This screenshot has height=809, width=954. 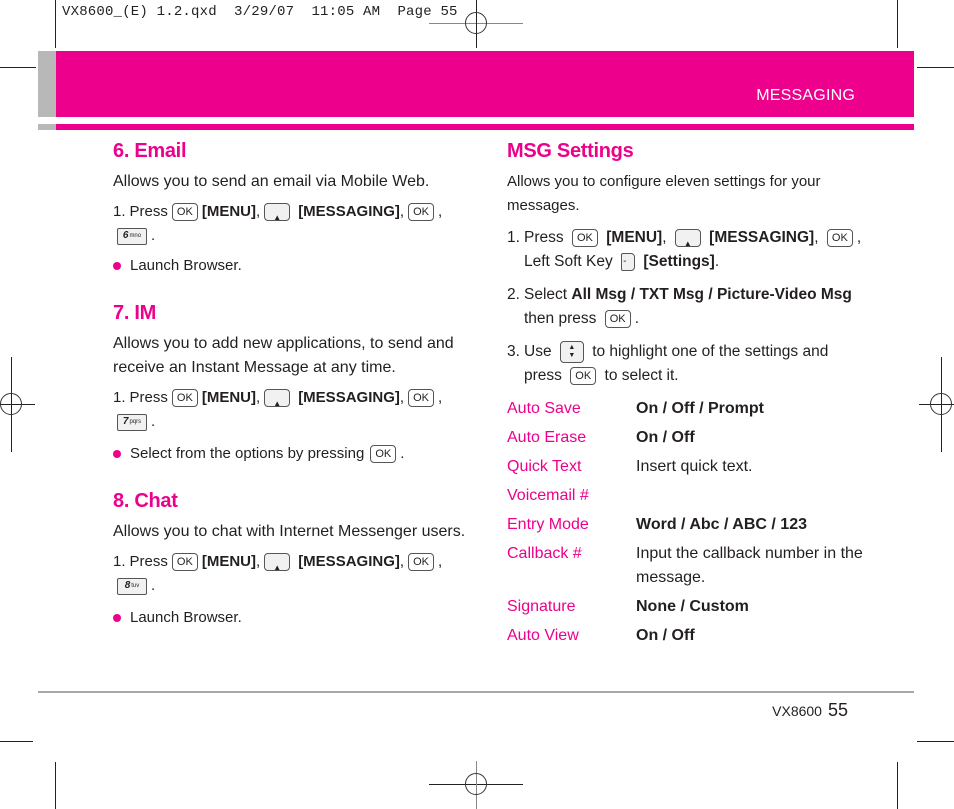 I want to click on im-bullet: Select from the options by pressing OK., so click(x=293, y=454).